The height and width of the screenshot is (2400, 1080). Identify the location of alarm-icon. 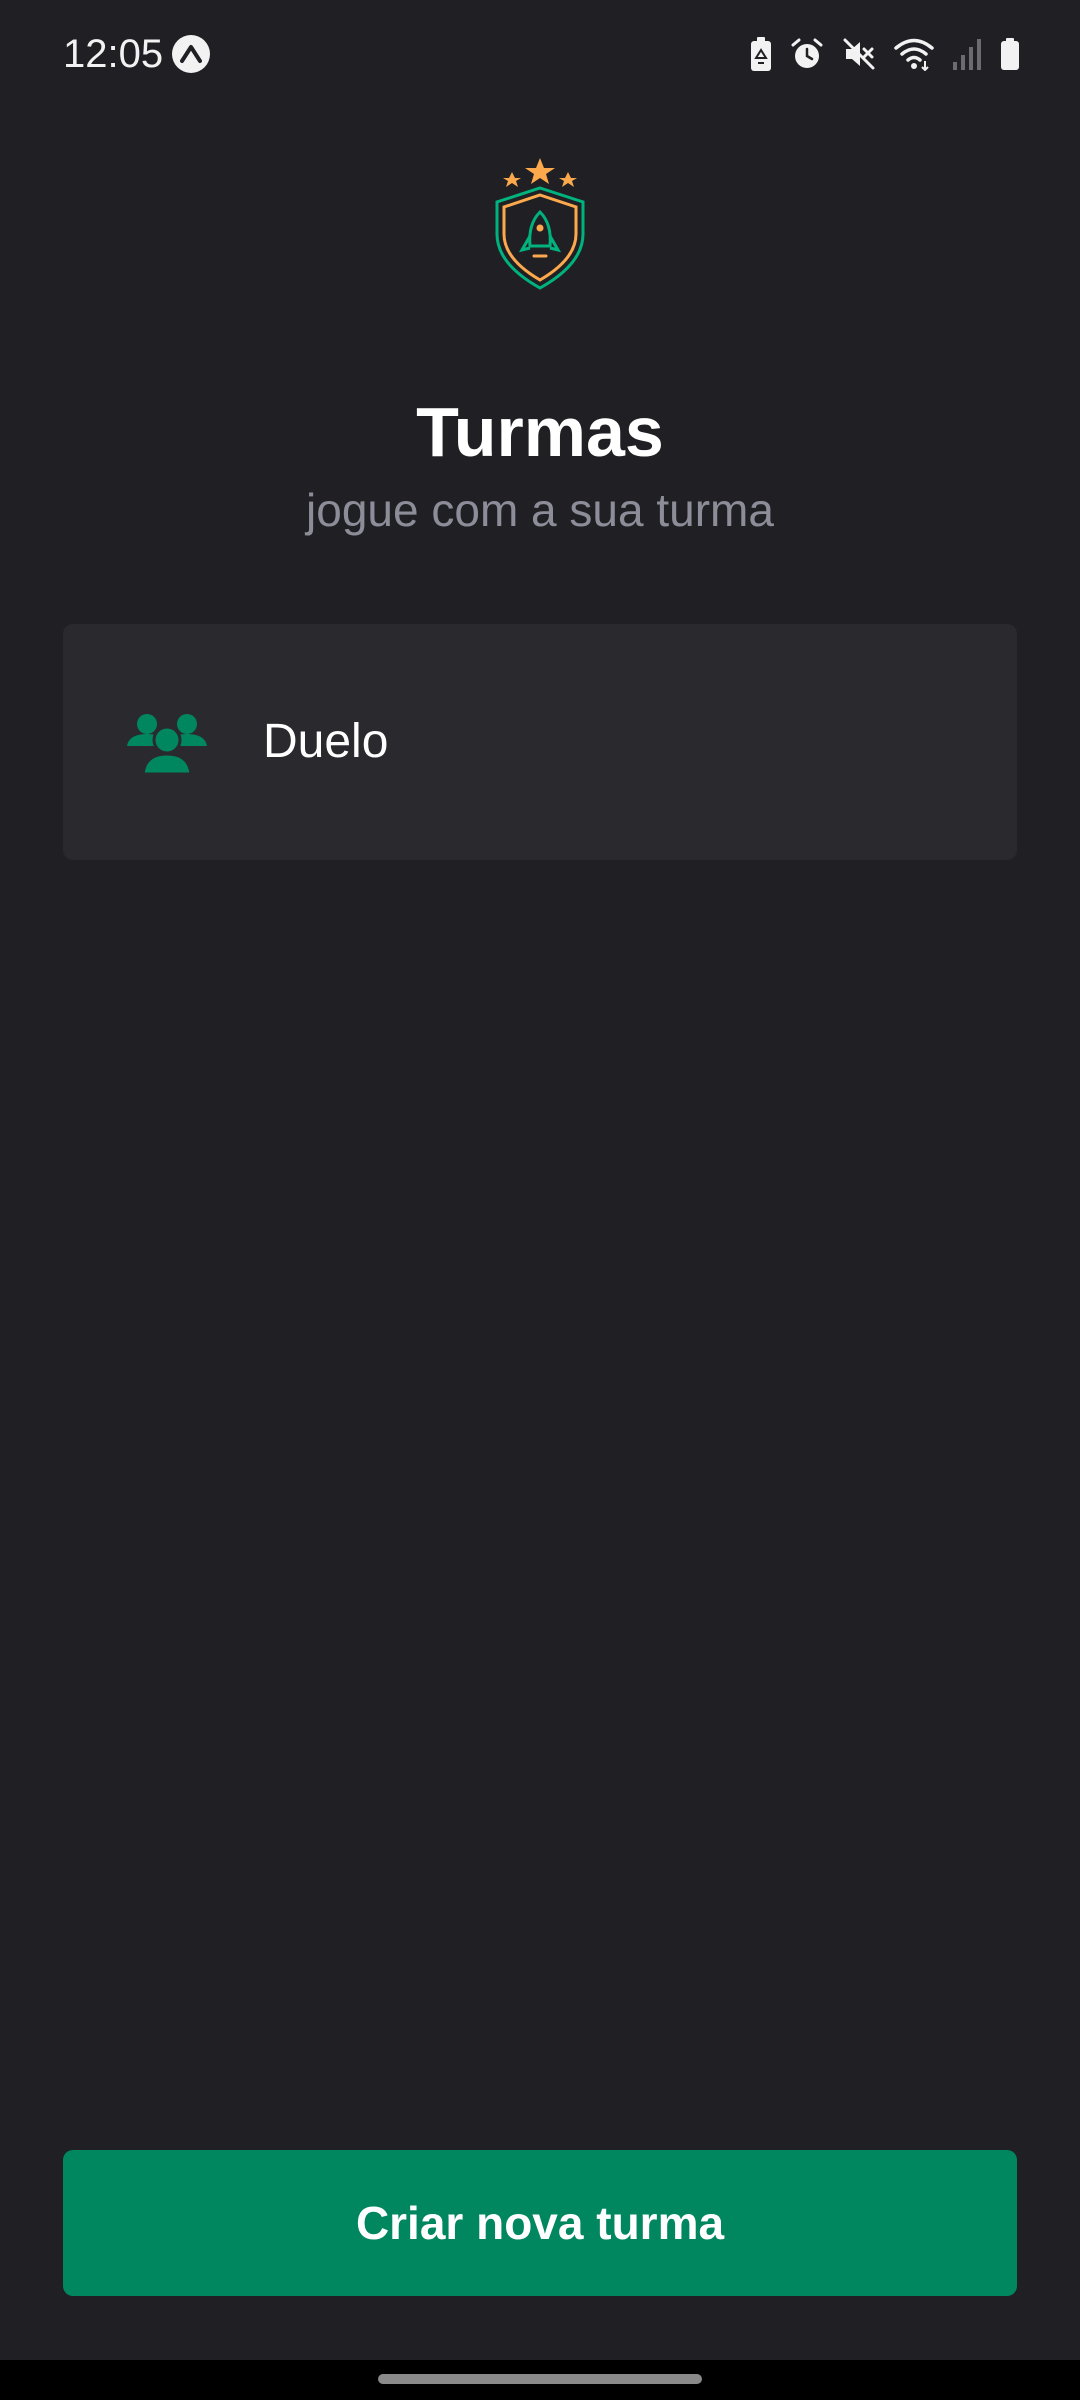
(807, 54).